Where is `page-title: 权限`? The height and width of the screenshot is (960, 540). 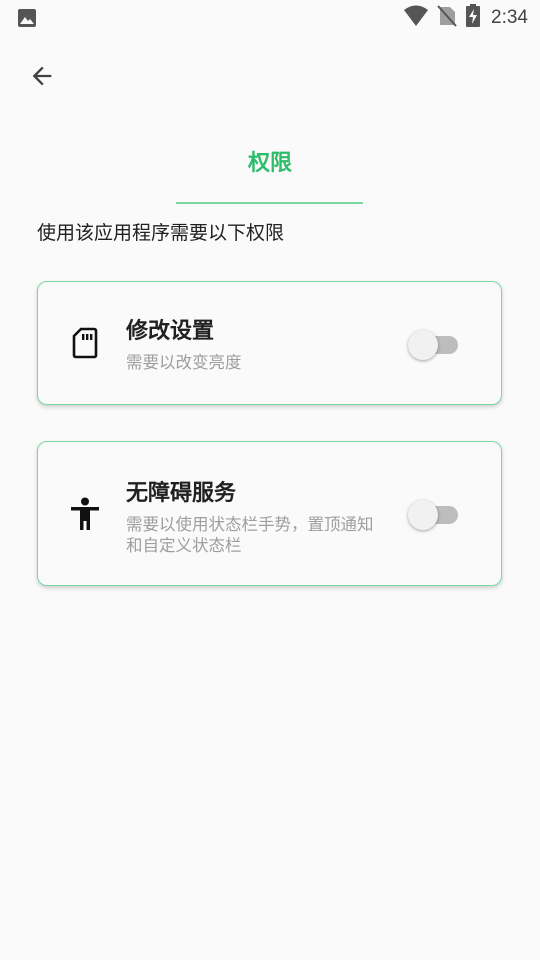 page-title: 权限 is located at coordinates (269, 163).